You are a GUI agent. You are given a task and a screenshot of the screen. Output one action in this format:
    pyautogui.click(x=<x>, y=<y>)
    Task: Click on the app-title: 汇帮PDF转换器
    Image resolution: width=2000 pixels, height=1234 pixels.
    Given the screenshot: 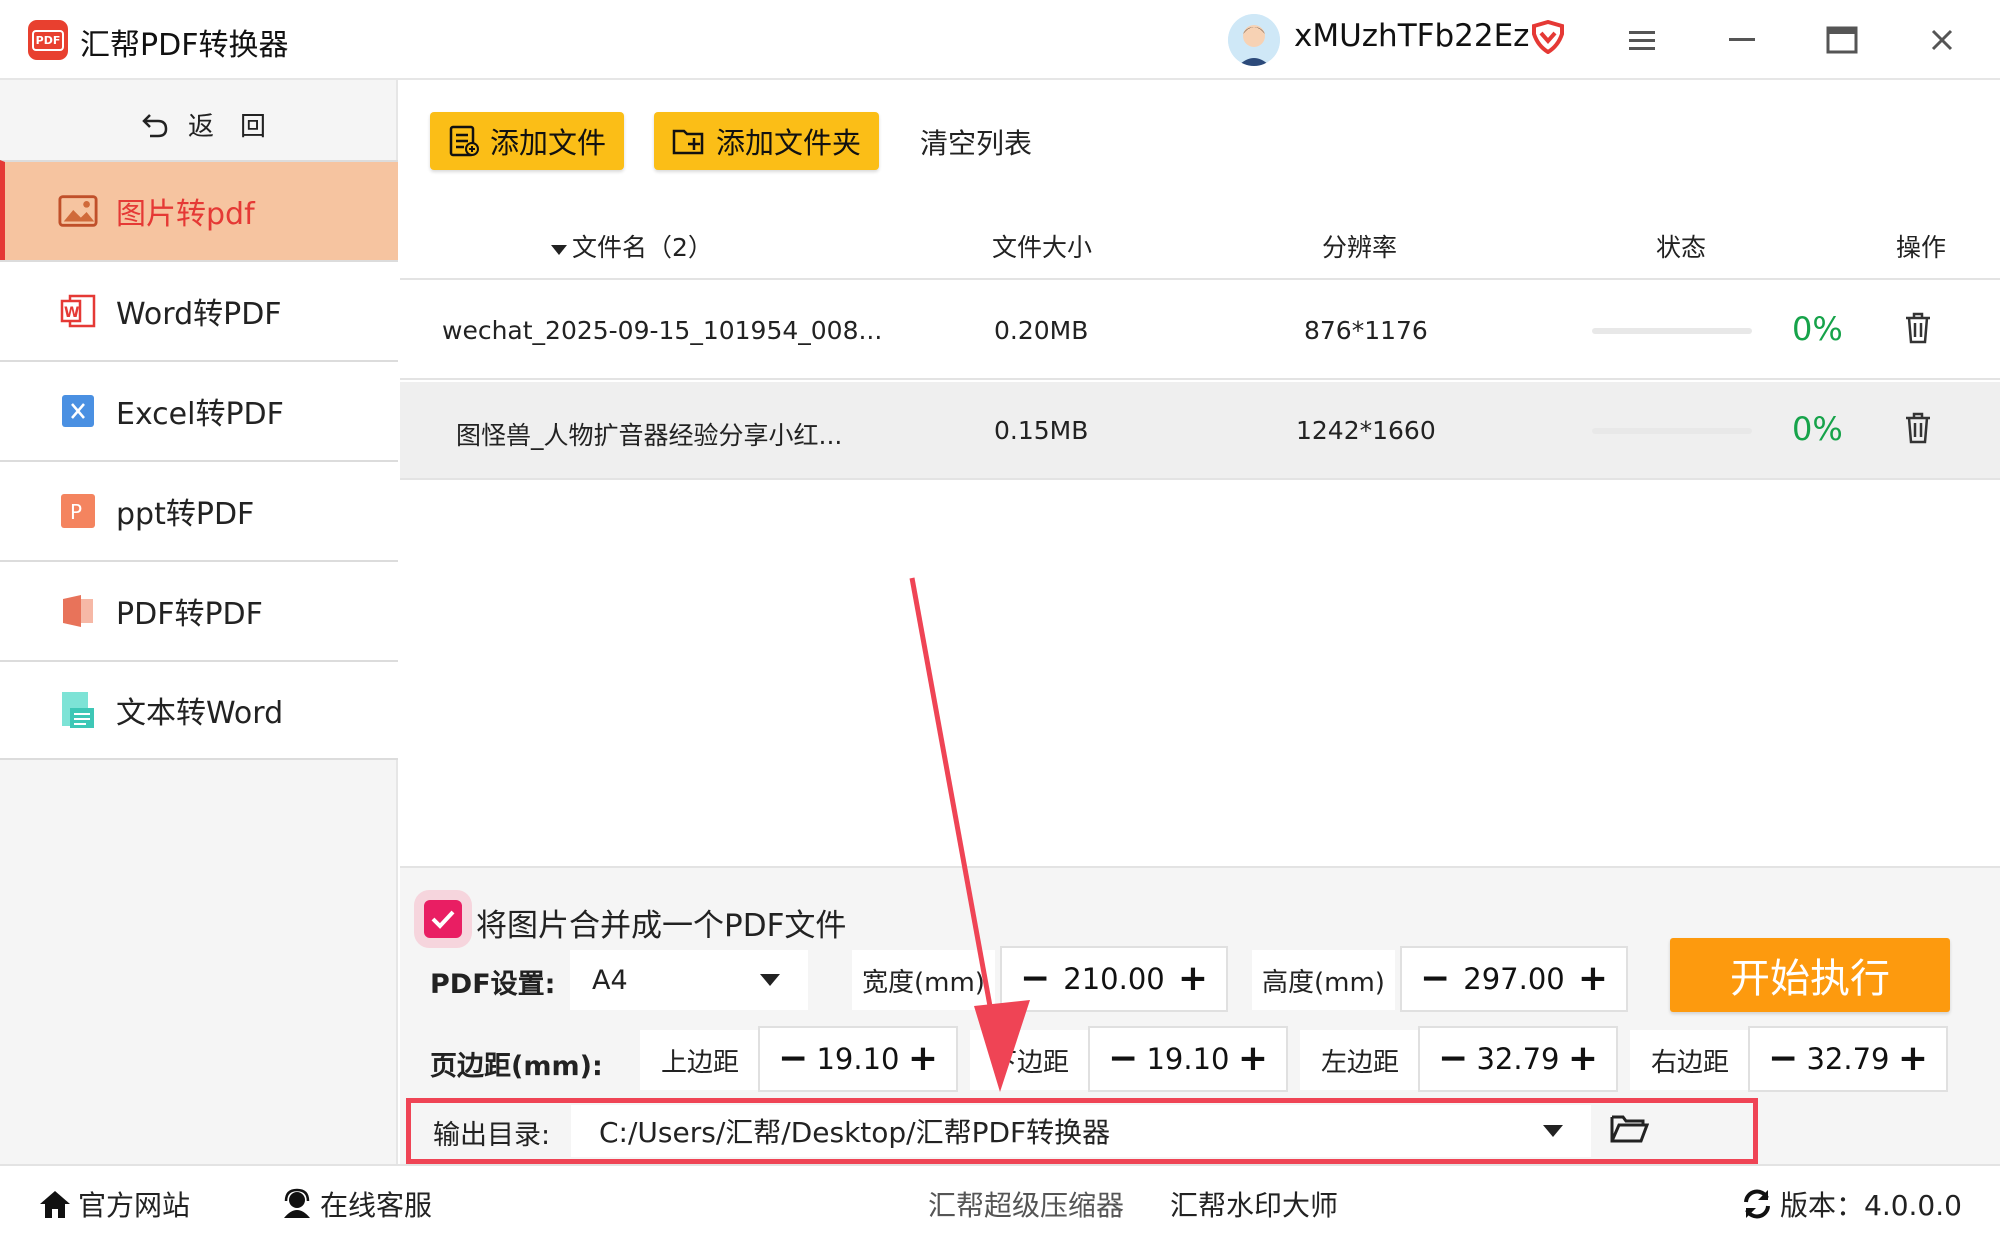 What is the action you would take?
    pyautogui.click(x=184, y=45)
    